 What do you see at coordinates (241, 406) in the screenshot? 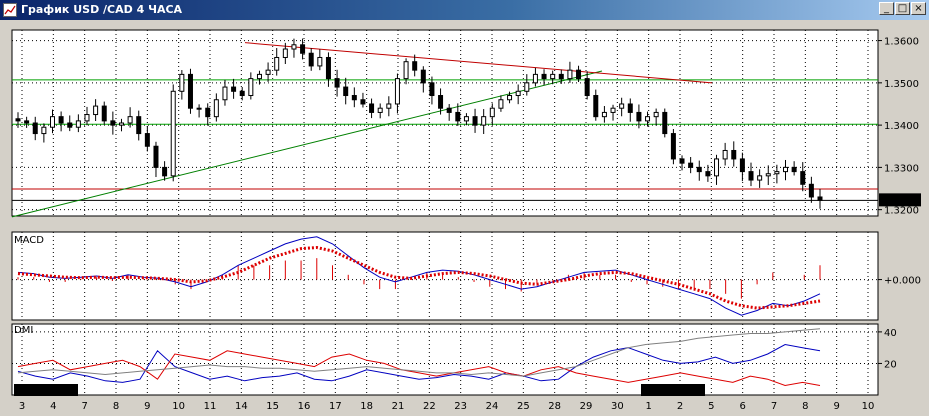
I see `x-axis-tick-label: 14` at bounding box center [241, 406].